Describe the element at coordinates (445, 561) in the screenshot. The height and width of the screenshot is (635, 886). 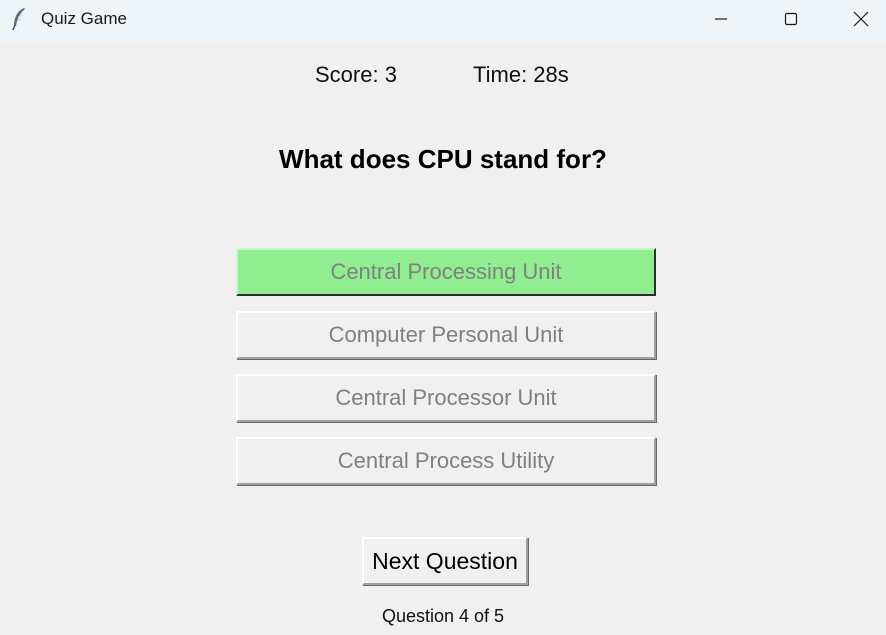
I see `next-question-button: Next Question` at that location.